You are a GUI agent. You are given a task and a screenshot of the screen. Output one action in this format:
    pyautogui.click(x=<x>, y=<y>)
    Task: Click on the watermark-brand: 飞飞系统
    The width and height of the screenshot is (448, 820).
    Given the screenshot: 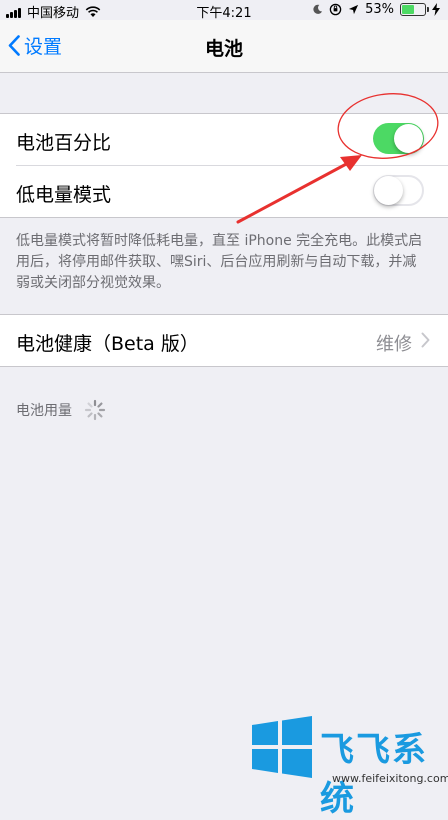 What is the action you would take?
    pyautogui.click(x=374, y=774)
    